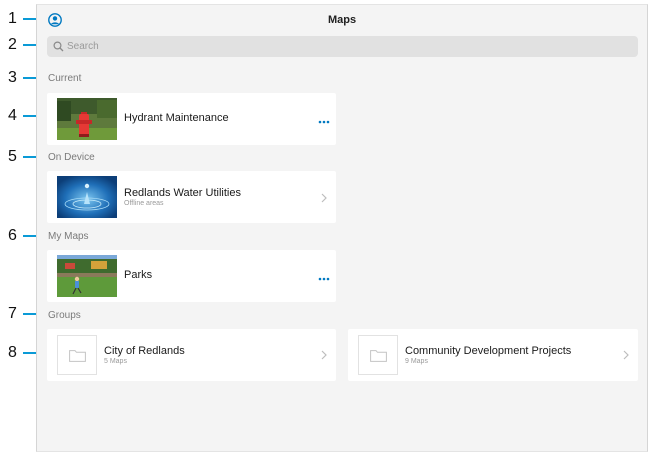  I want to click on map-card-on-device: Redlands Water Utilities Offline areas, so click(191, 197).